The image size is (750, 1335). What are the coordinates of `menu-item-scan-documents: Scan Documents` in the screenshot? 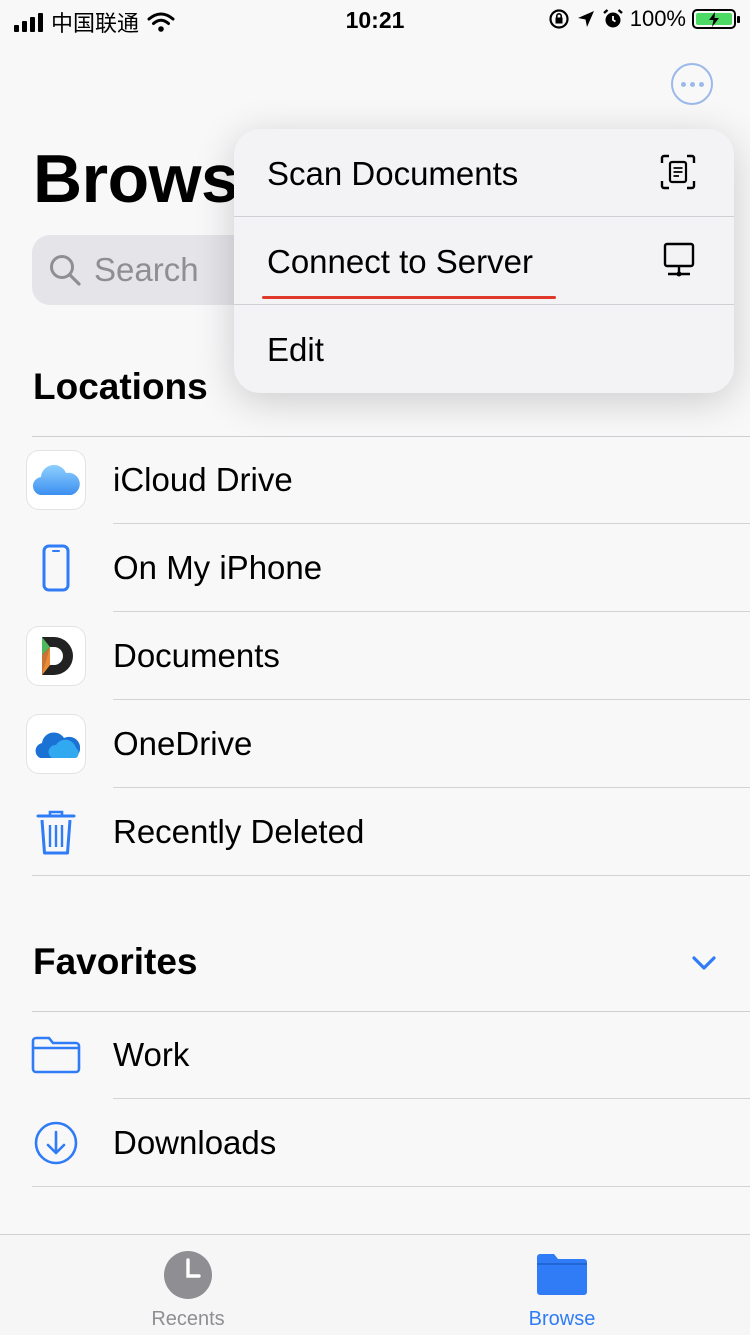 It's located at (484, 173).